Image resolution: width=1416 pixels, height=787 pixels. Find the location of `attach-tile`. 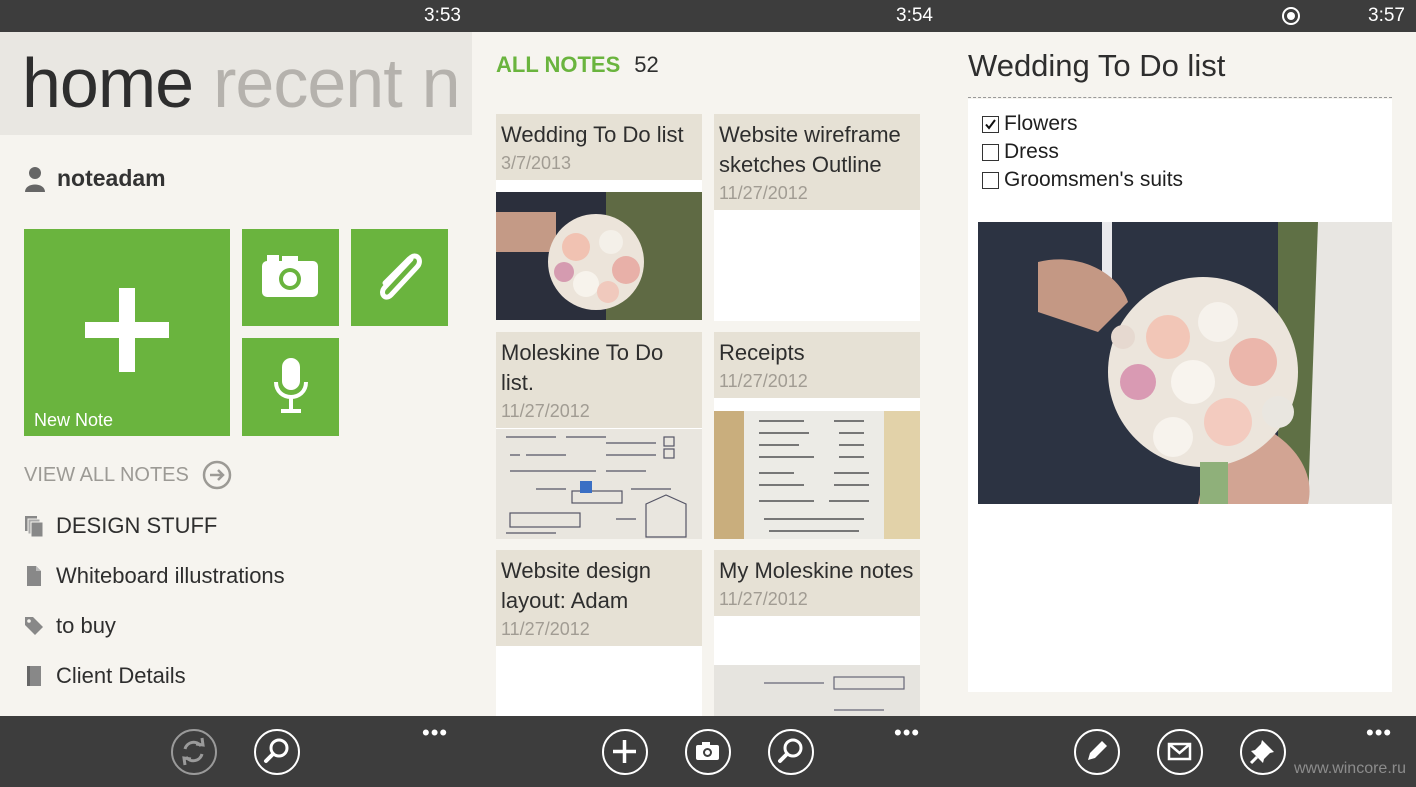

attach-tile is located at coordinates (399, 277).